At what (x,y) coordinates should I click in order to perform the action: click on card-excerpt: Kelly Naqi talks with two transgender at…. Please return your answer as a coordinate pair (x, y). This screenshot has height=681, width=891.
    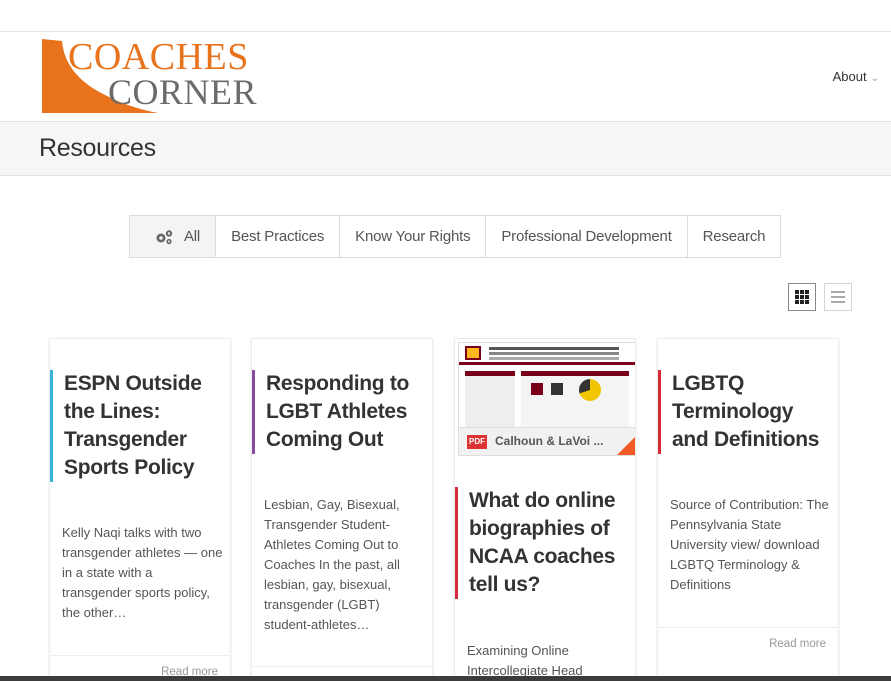
    Looking at the image, I should click on (142, 572).